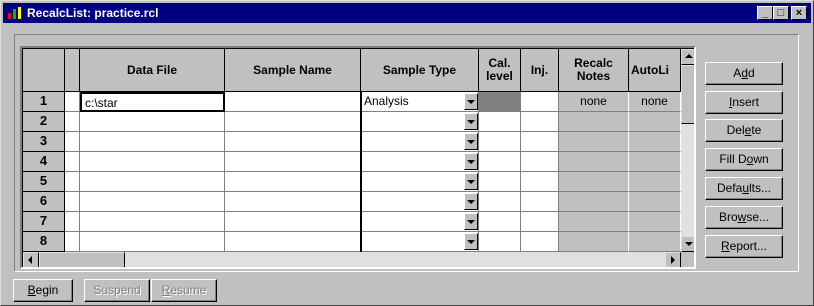  Describe the element at coordinates (420, 102) in the screenshot. I see `cell-sample-type: Analysis` at that location.